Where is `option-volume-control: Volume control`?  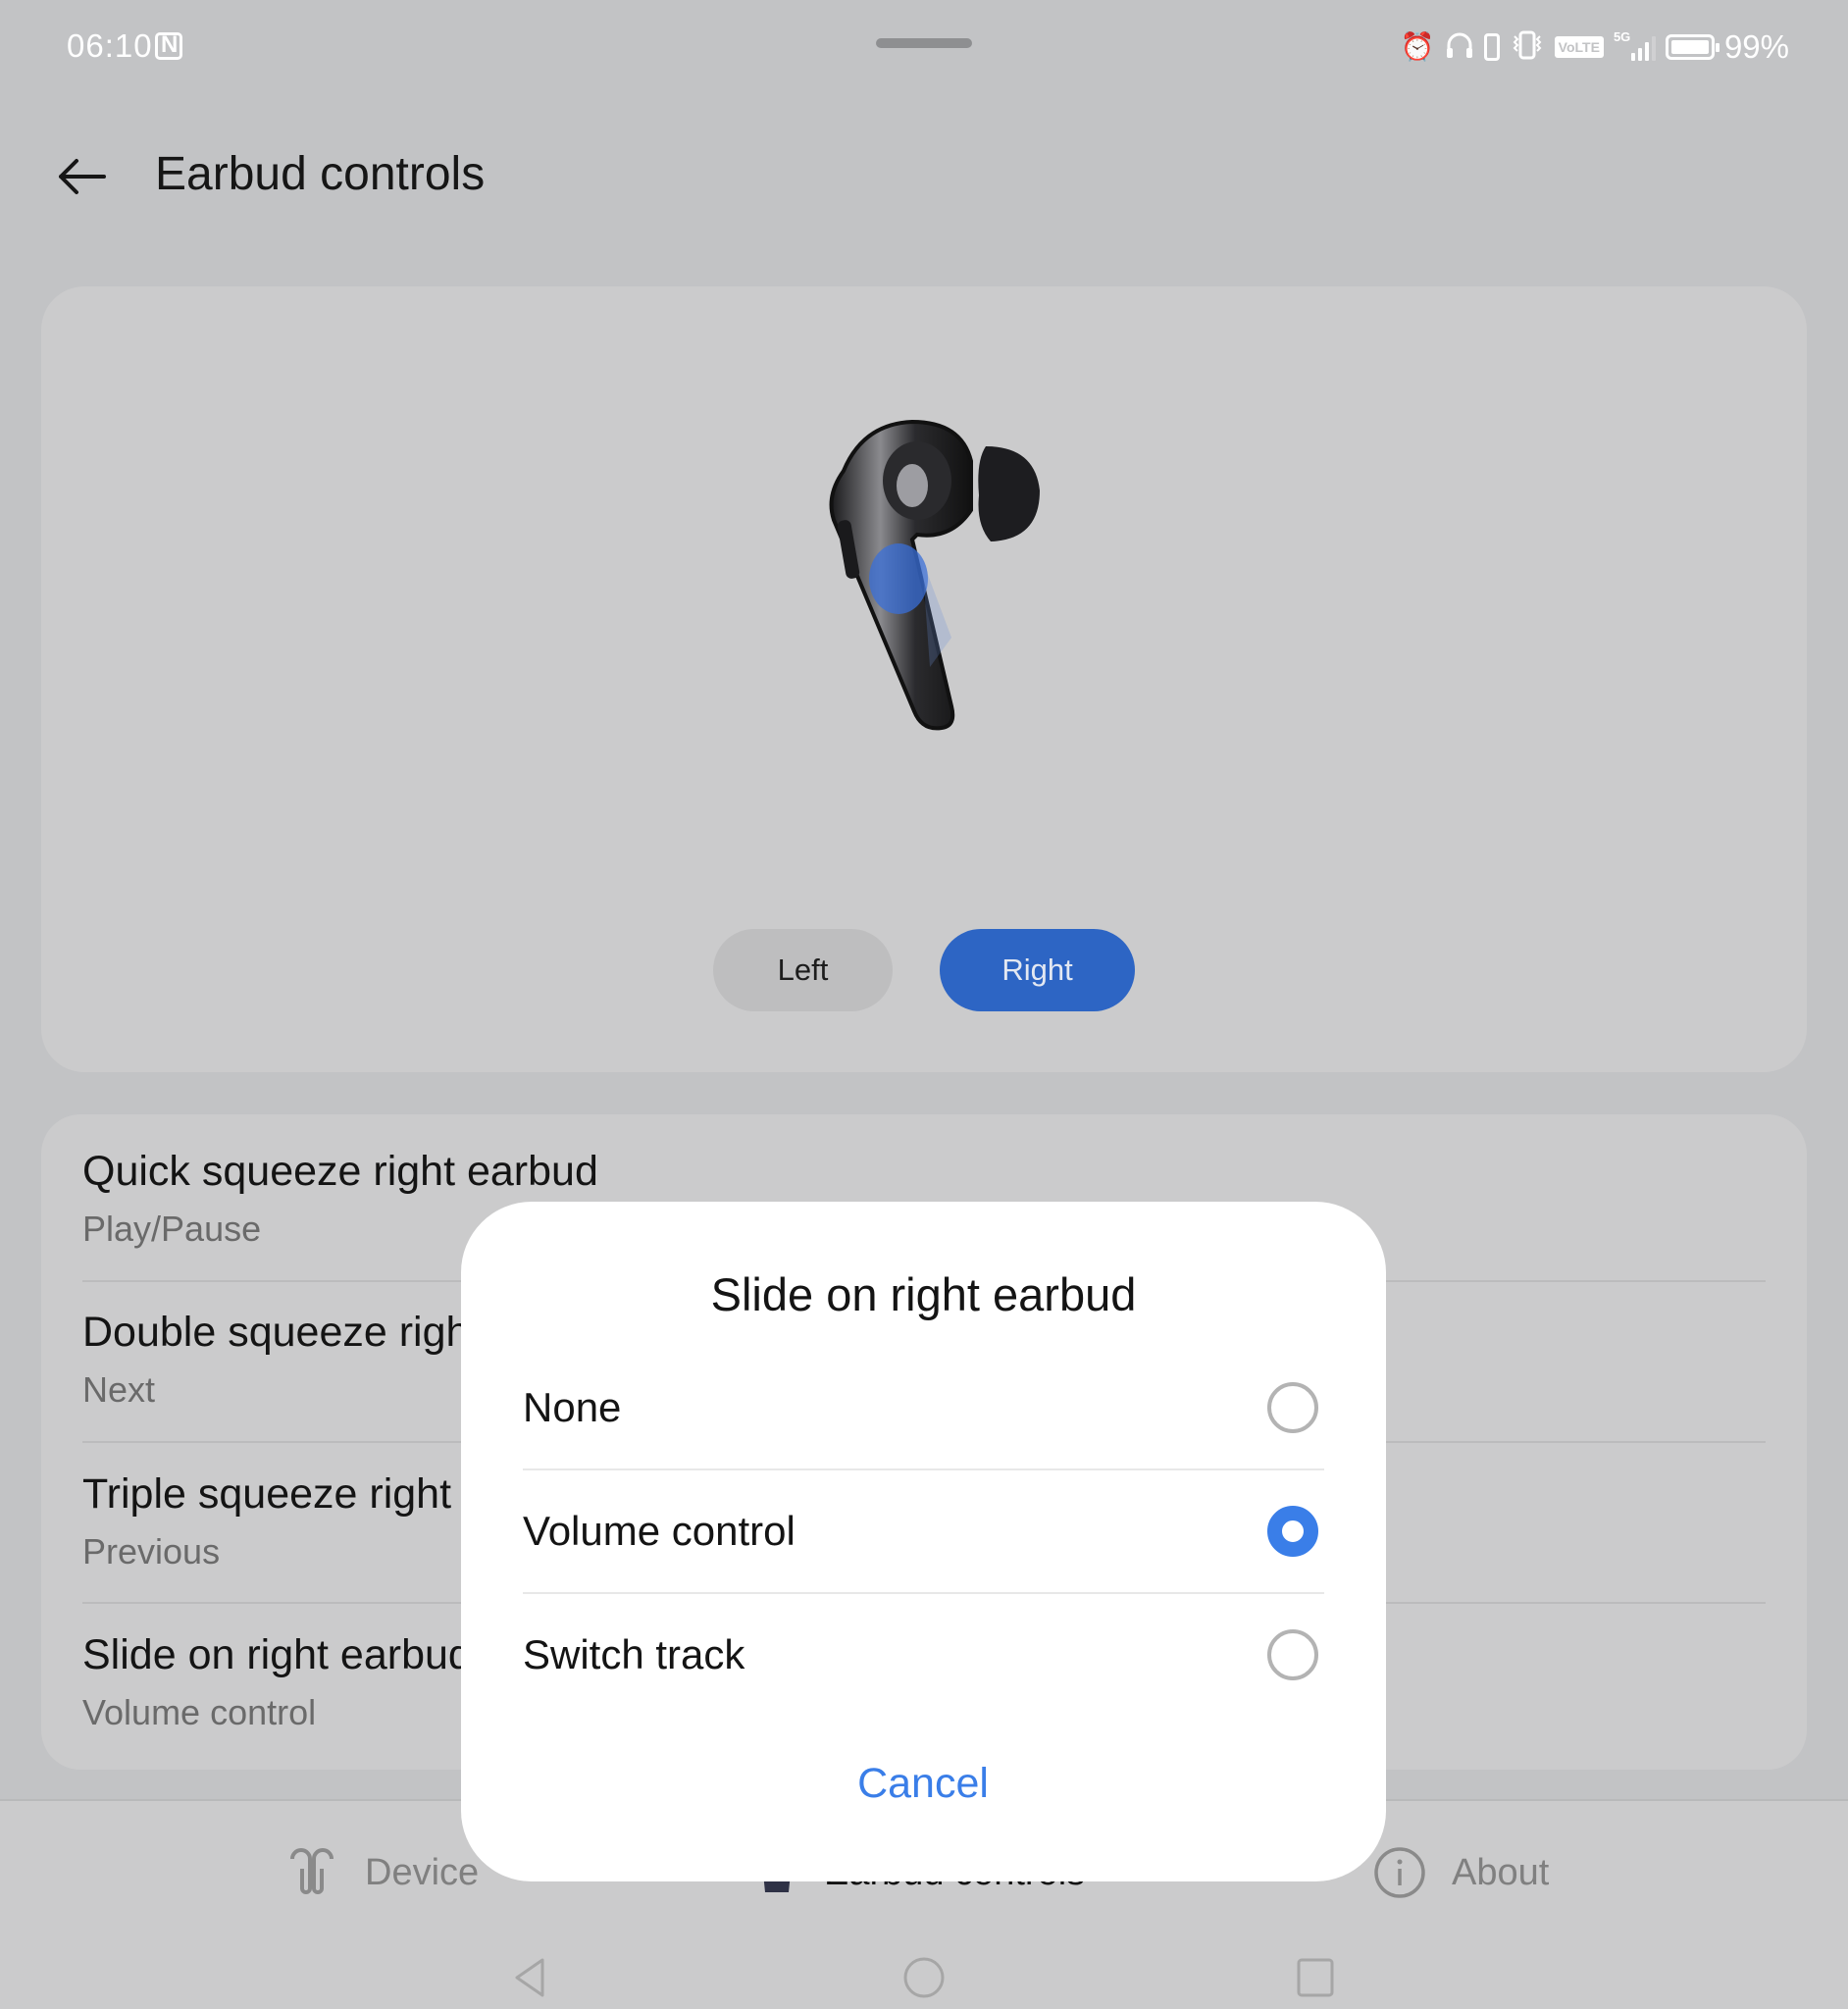
option-volume-control: Volume control is located at coordinates (923, 1531).